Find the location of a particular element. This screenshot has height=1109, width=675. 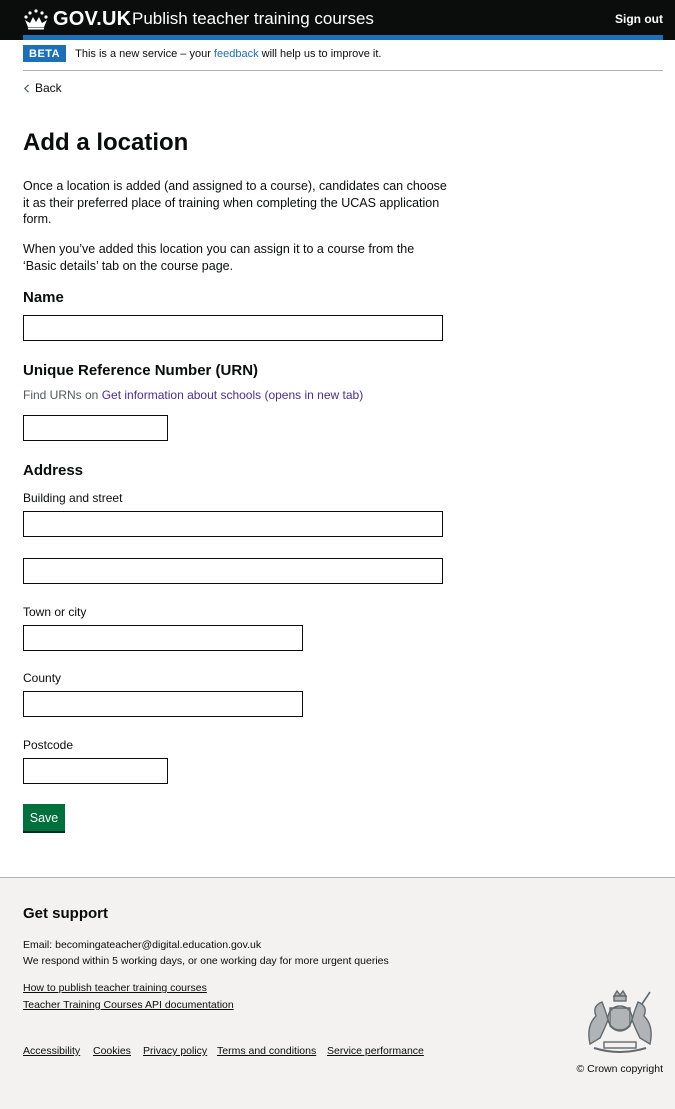

save-button: Save is located at coordinates (44, 817).